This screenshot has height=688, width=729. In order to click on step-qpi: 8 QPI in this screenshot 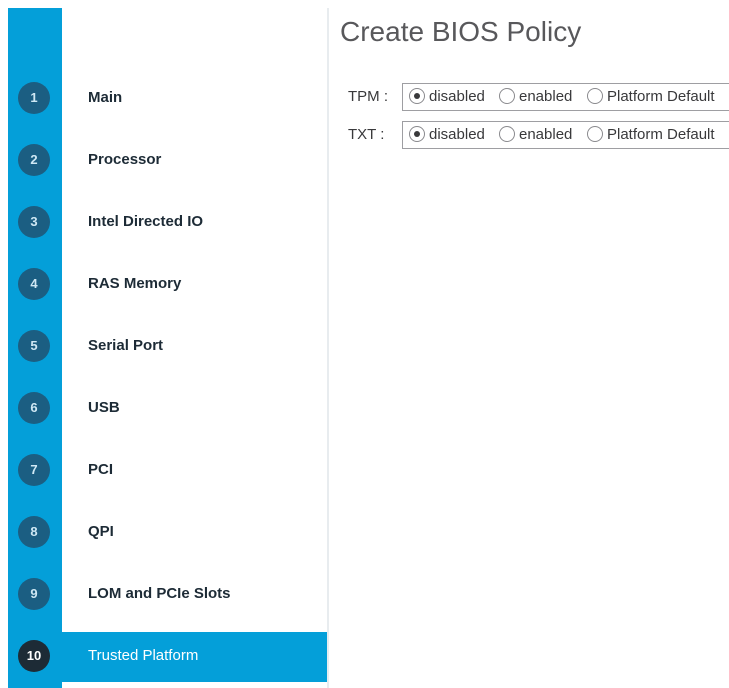, I will do `click(167, 533)`.